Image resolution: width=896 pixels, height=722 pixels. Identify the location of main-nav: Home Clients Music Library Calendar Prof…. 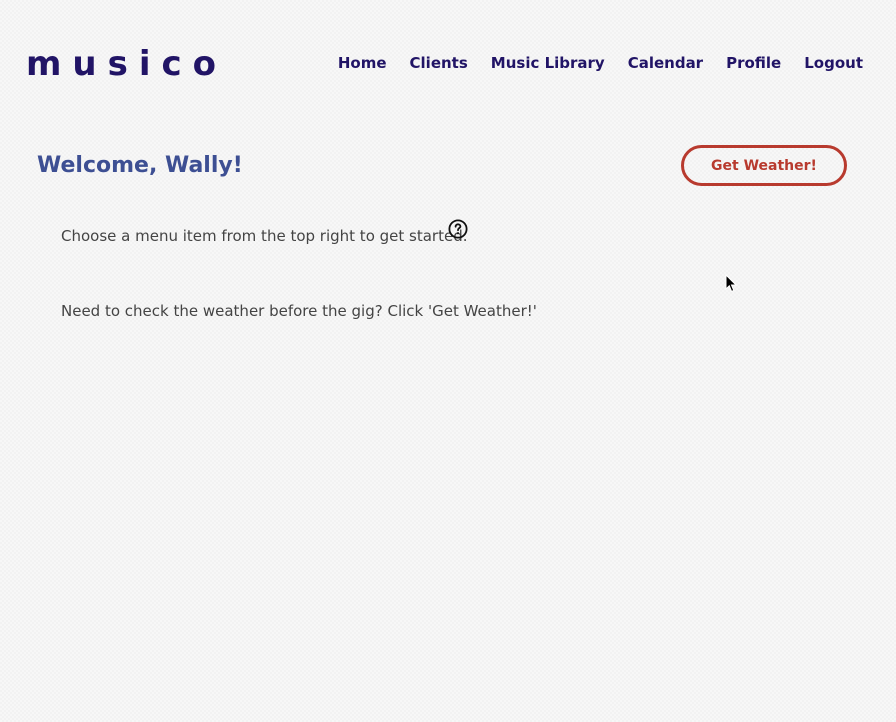
(589, 63).